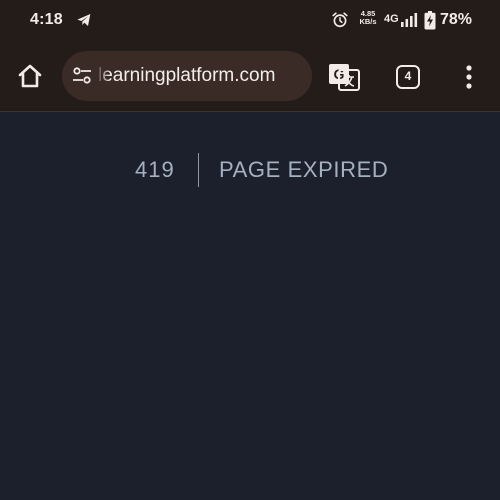 The width and height of the screenshot is (500, 500). I want to click on status-time: 4:18, so click(46, 19).